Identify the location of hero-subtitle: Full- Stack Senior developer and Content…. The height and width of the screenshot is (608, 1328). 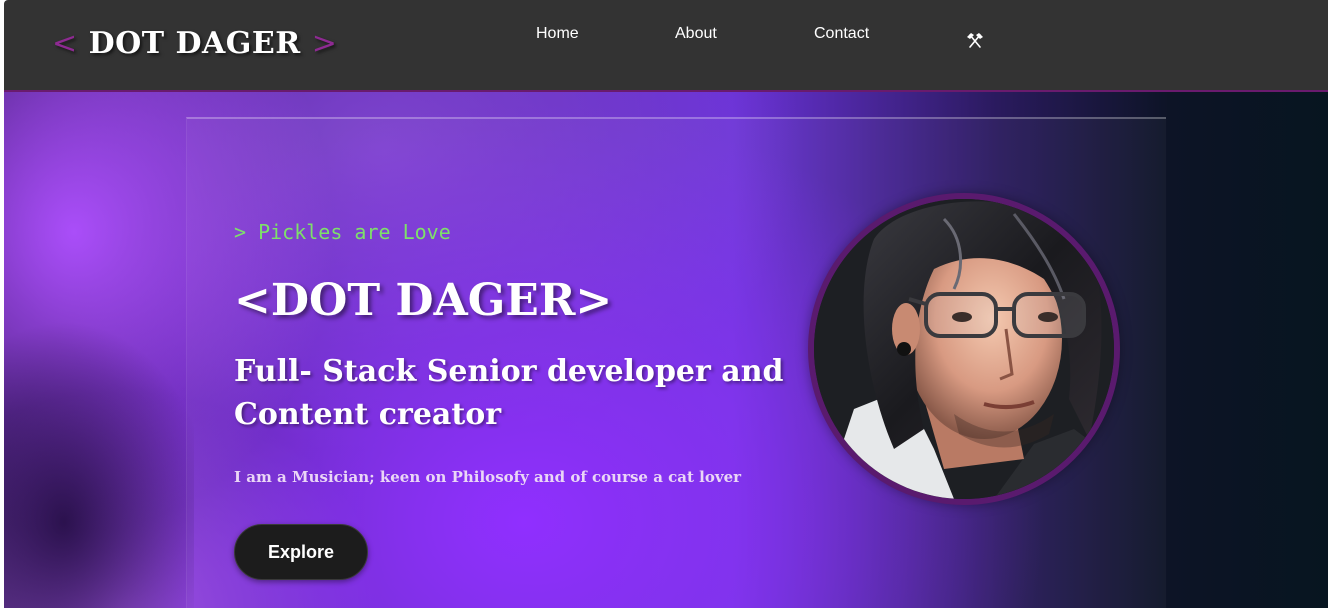
(509, 393).